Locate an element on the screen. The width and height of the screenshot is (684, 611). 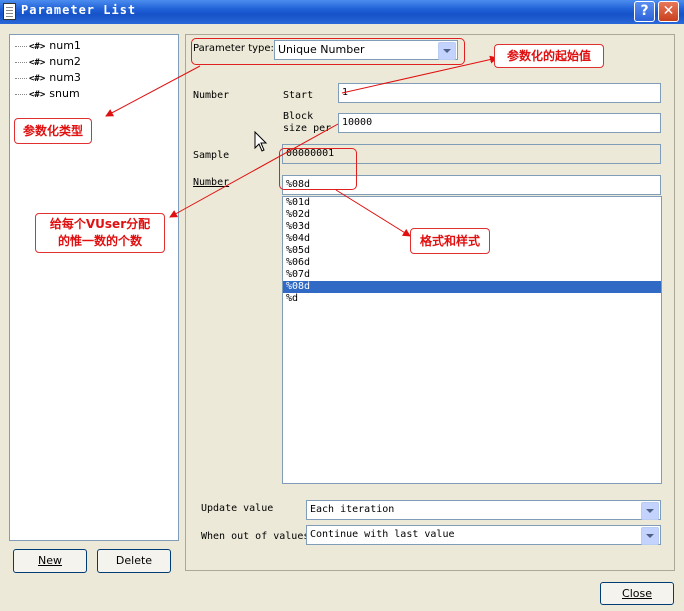
arrow-start-value is located at coordinates (419, 74).